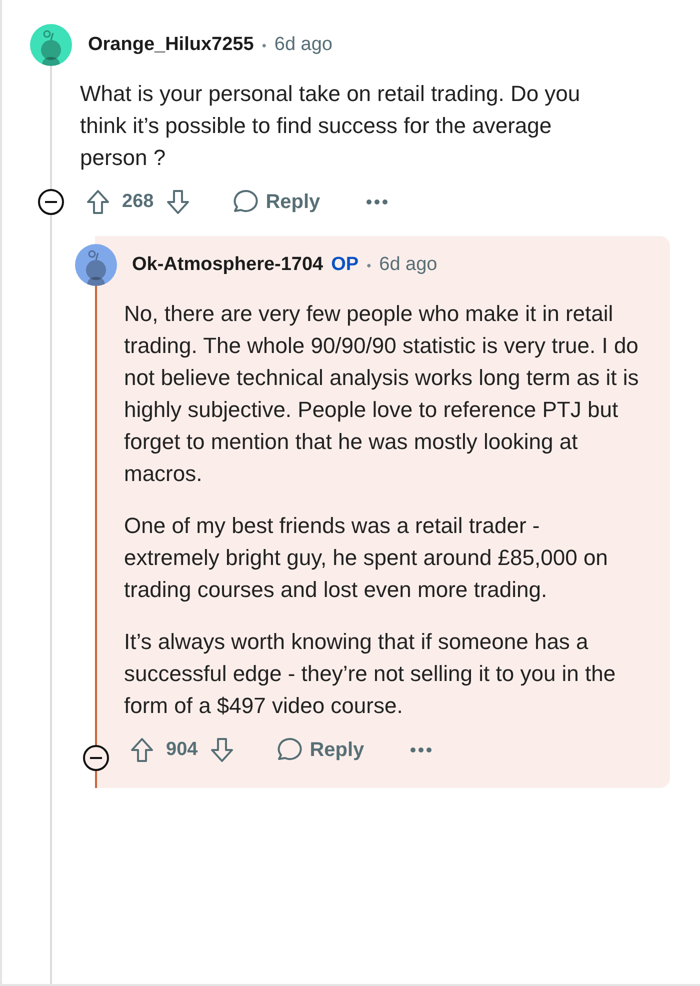 The height and width of the screenshot is (986, 700). What do you see at coordinates (331, 126) in the screenshot?
I see `comment-text: What is your personal take on retail trading. Do you think it’s possible to find success for the average person ?` at bounding box center [331, 126].